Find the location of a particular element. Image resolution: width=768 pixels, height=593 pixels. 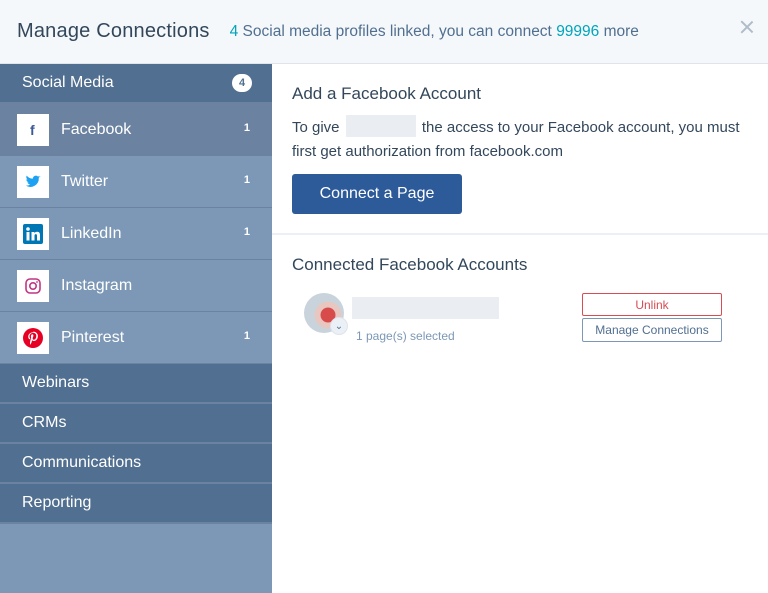

linked-count: 4 is located at coordinates (234, 31).